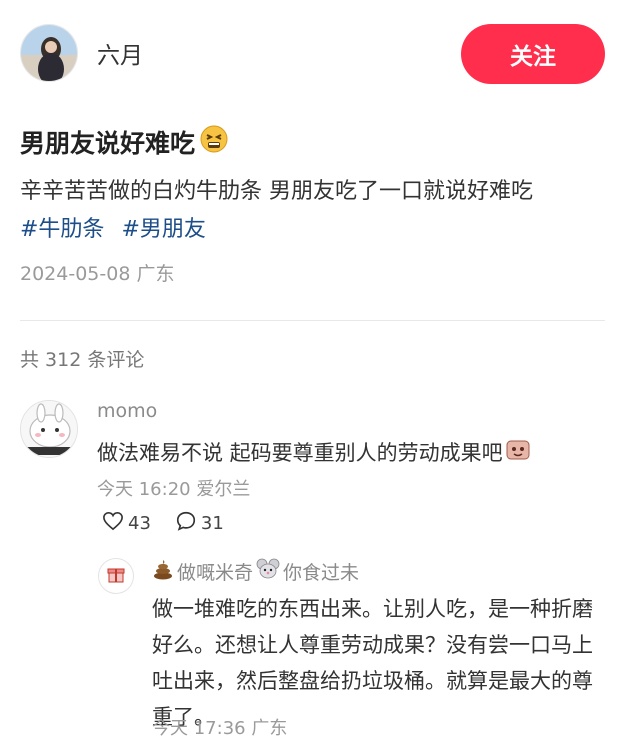  I want to click on divider, so click(312, 320).